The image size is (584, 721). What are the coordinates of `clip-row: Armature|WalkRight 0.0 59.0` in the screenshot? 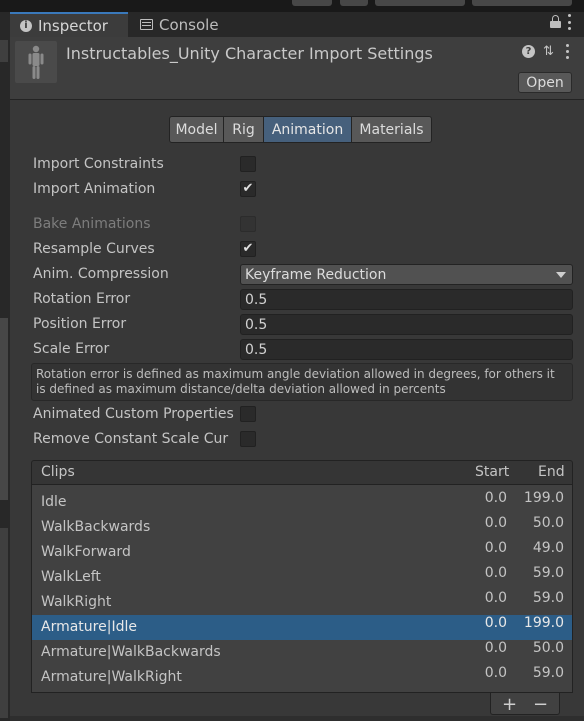 It's located at (302, 677).